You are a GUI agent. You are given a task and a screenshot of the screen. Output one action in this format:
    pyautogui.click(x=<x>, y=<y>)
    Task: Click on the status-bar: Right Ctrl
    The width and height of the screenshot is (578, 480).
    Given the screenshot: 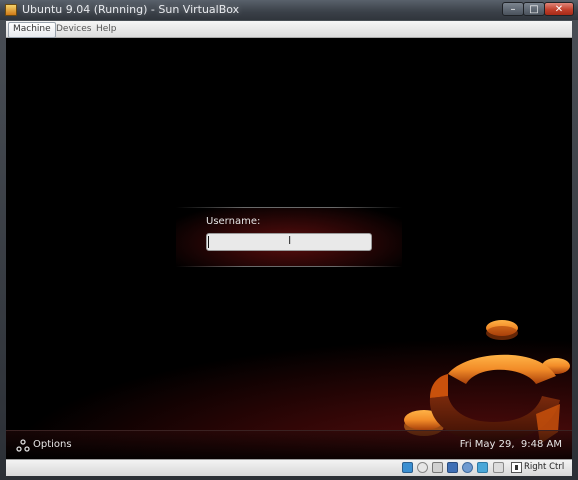 What is the action you would take?
    pyautogui.click(x=289, y=467)
    